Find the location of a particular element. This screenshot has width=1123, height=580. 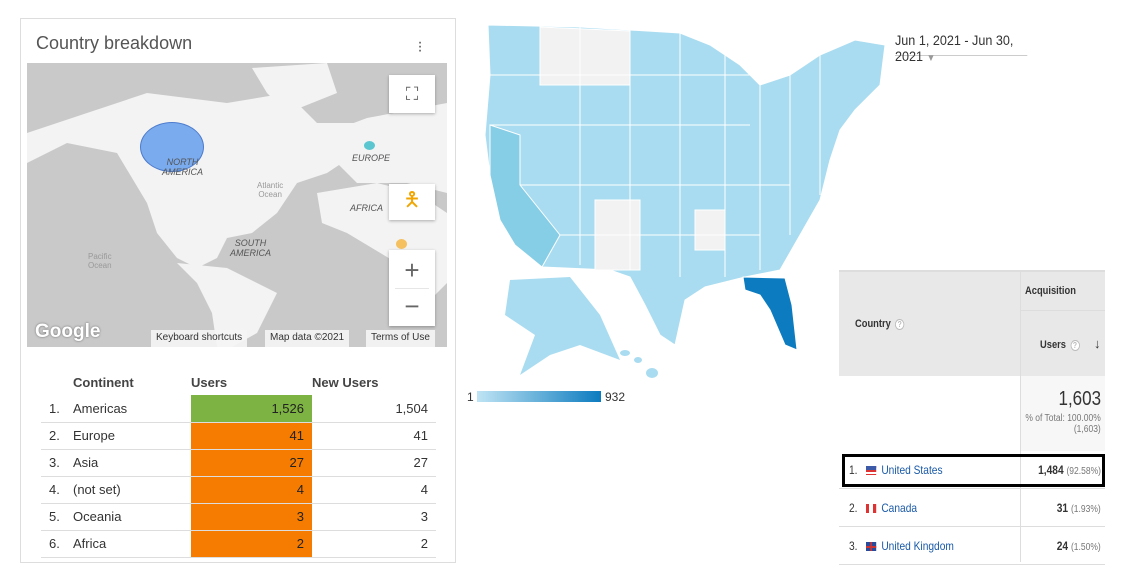

label-south-america: SOUTH AMERICA is located at coordinates (251, 248).